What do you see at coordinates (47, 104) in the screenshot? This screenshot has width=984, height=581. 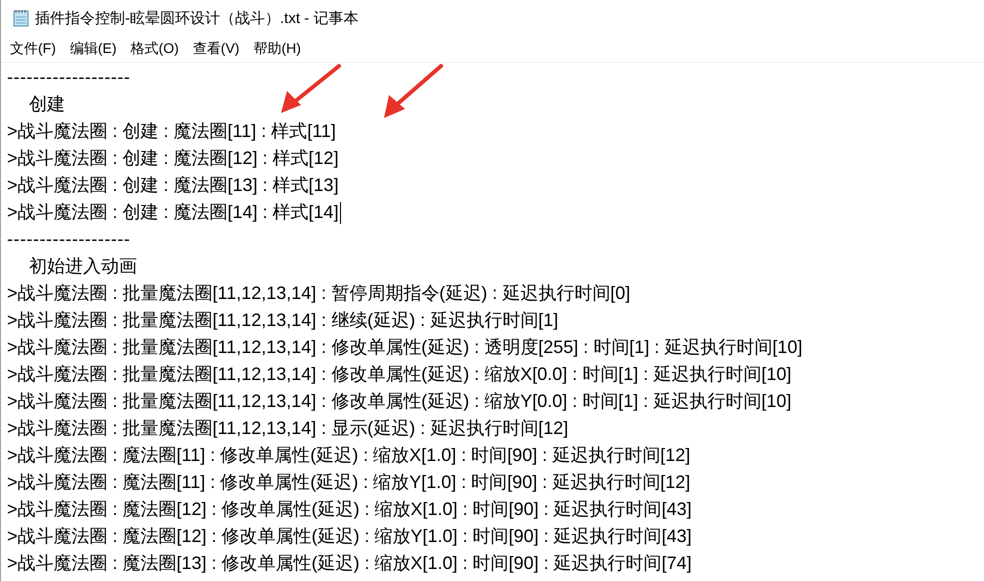 I see `section-heading: 创建` at bounding box center [47, 104].